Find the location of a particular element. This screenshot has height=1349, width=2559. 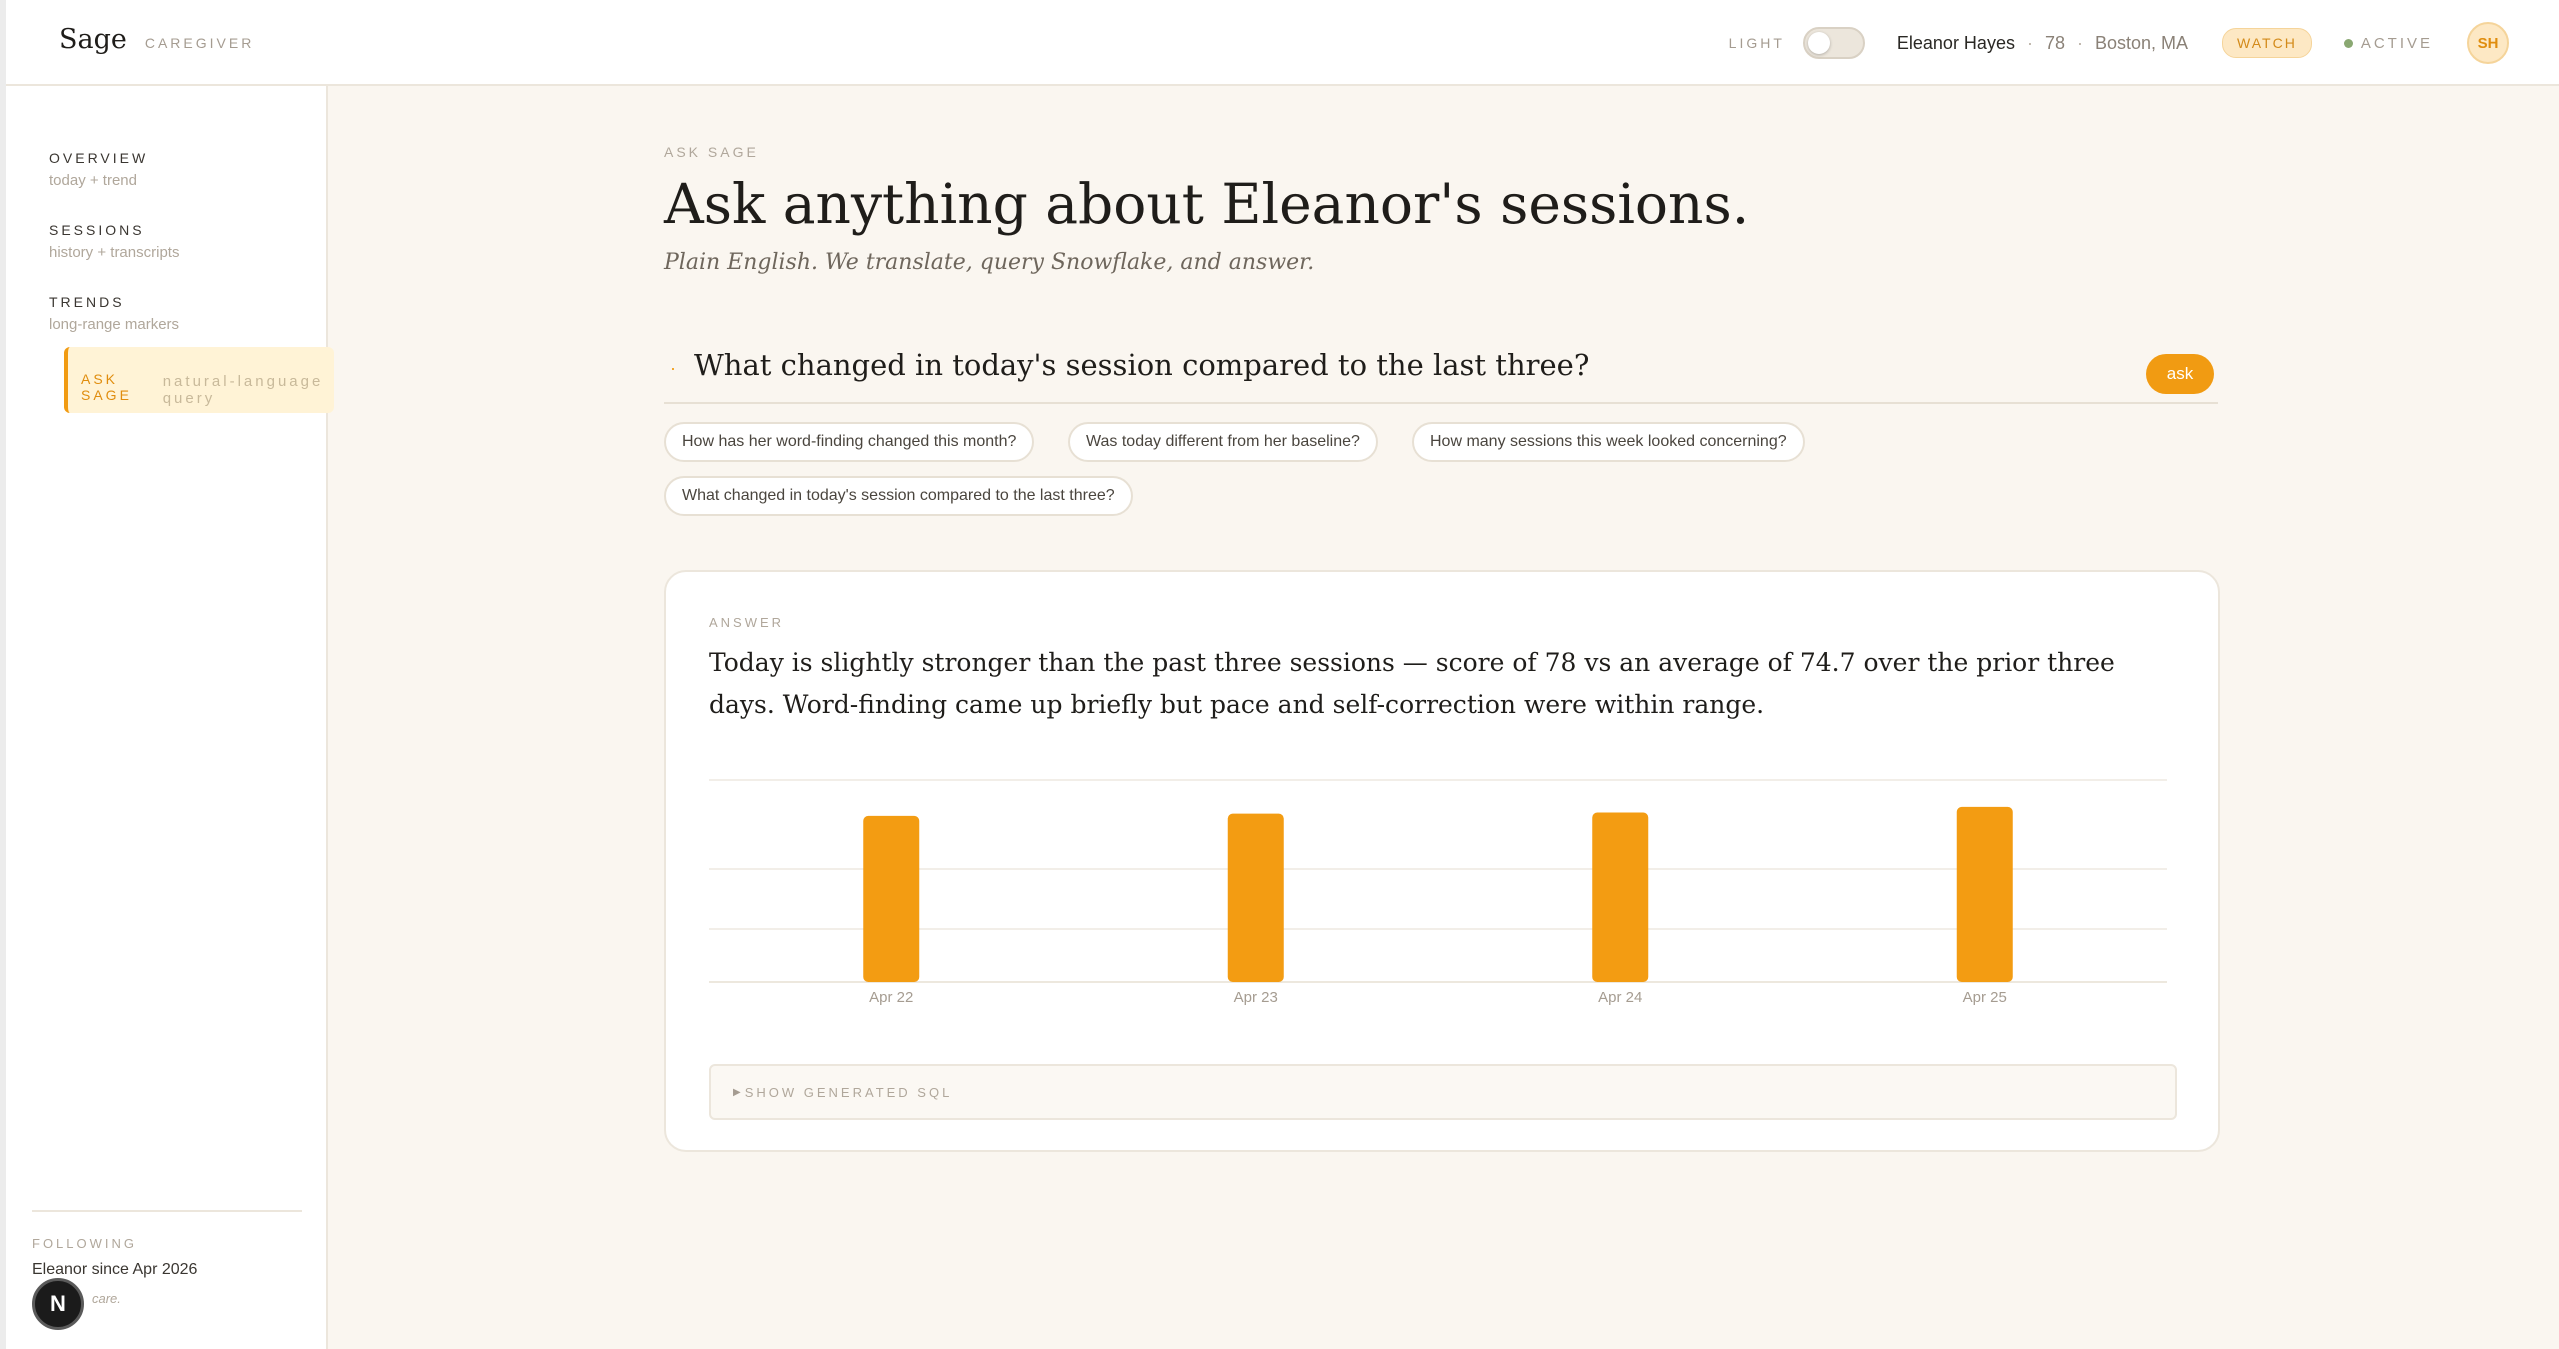

expand-triangle-icon: ▶ is located at coordinates (737, 1092).